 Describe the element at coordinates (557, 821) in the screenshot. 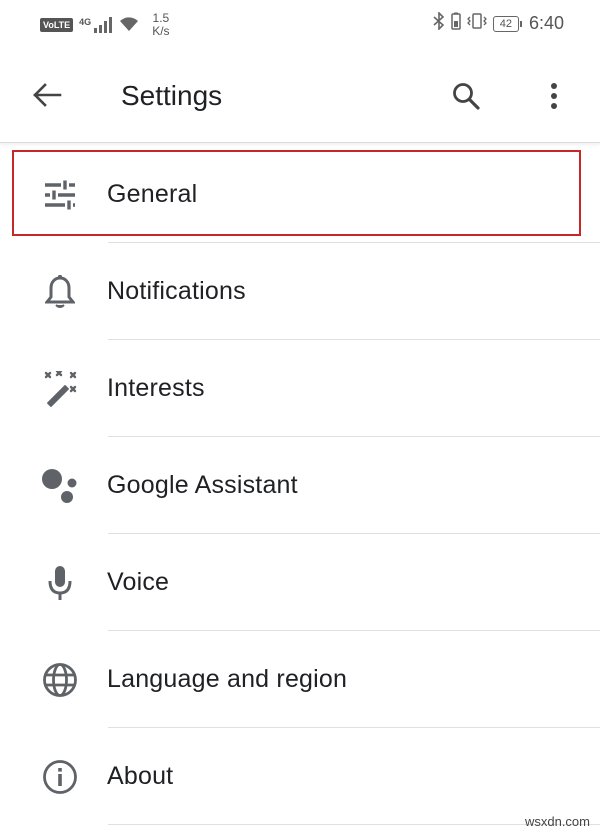

I see `watermark: wsxdn.com` at that location.